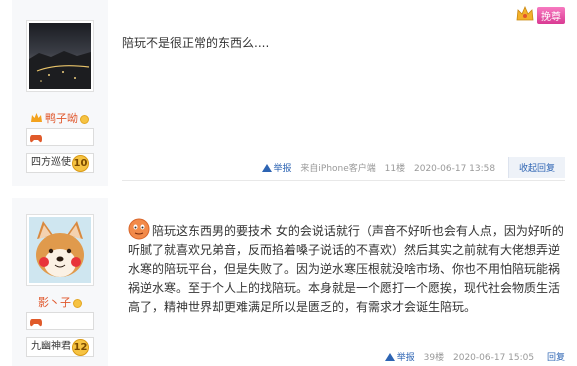 The image size is (577, 366). What do you see at coordinates (60, 93) in the screenshot?
I see `author-panel: 鸭子呦 四方巡使 10` at bounding box center [60, 93].